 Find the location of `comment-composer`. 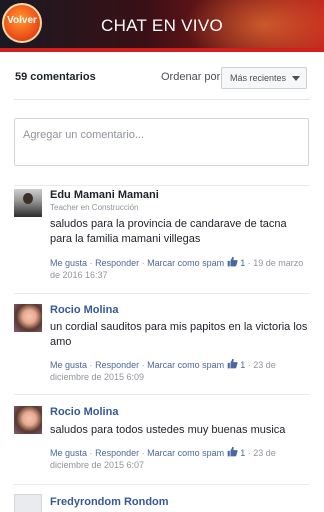

comment-composer is located at coordinates (161, 142).